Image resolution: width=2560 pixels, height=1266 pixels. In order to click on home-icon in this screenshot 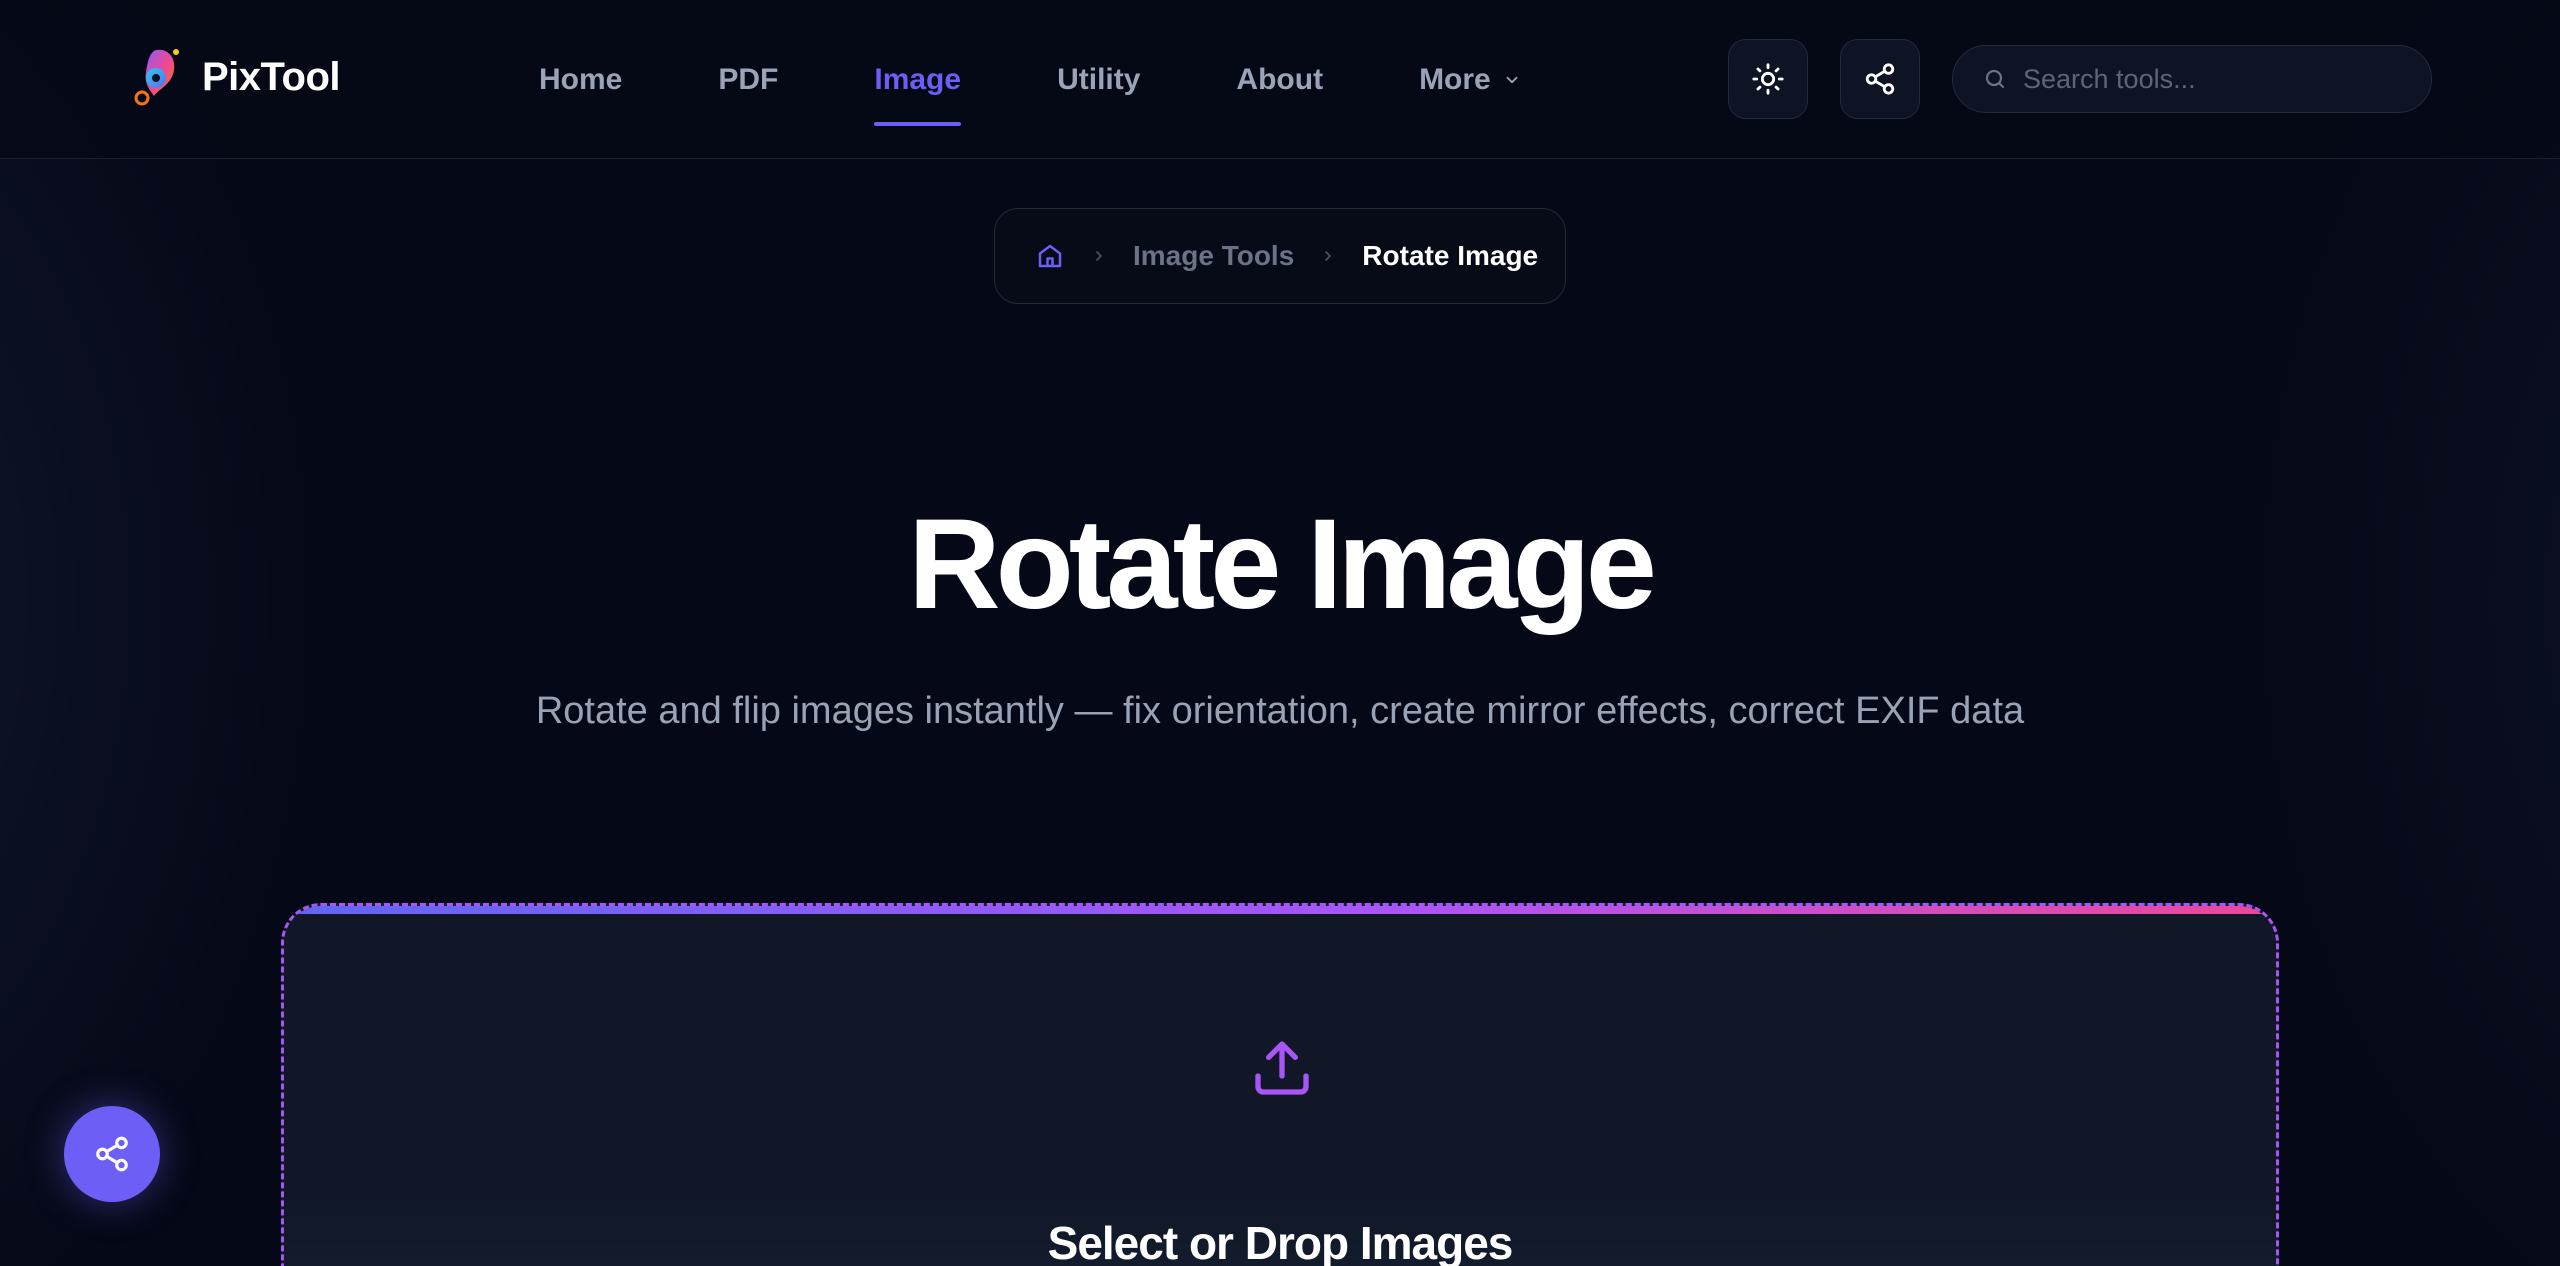, I will do `click(1050, 256)`.